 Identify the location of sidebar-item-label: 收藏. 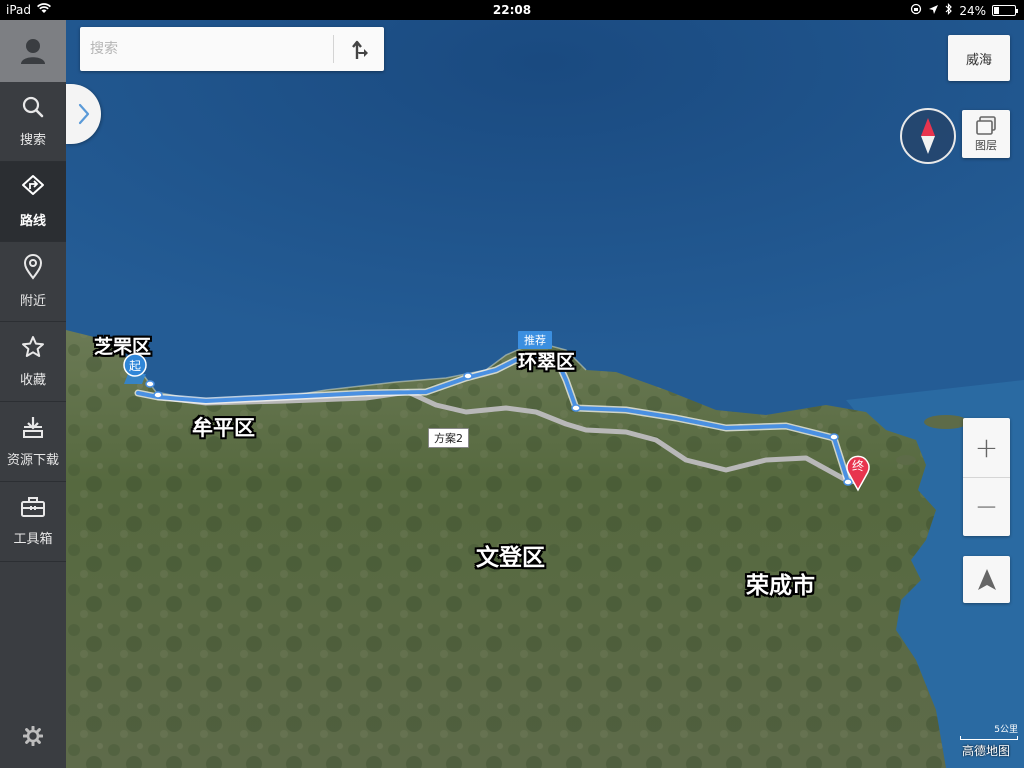
(32, 380).